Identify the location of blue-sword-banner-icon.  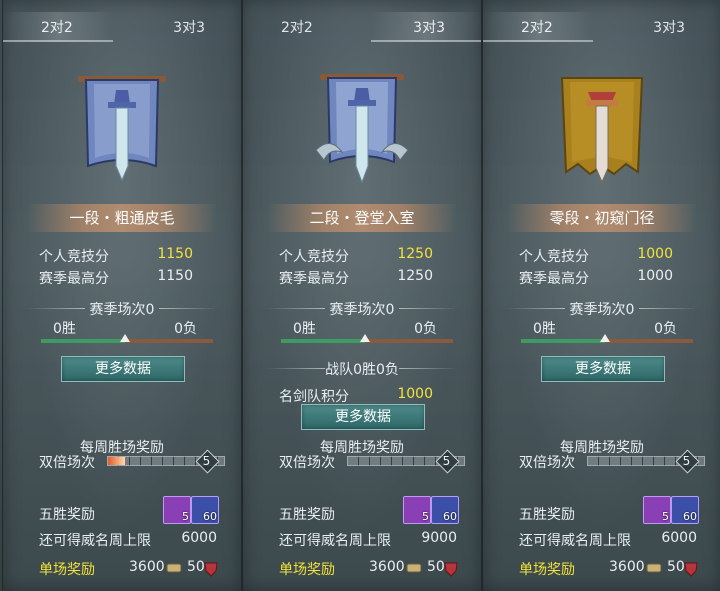
(122, 129).